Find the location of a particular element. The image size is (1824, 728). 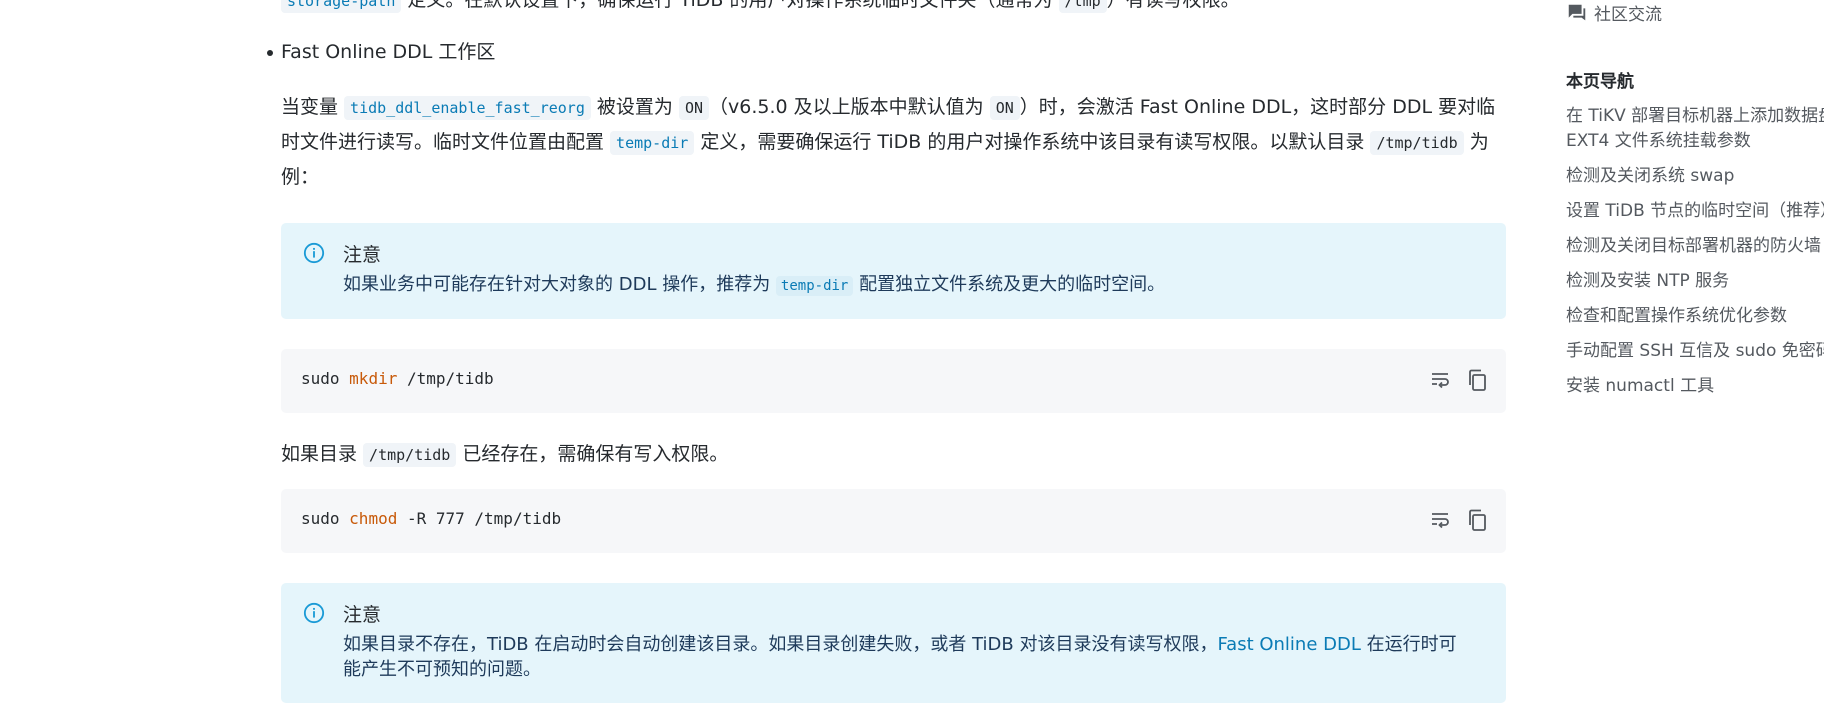

toc-item: 检测及关闭系统 swap is located at coordinates (1695, 176).